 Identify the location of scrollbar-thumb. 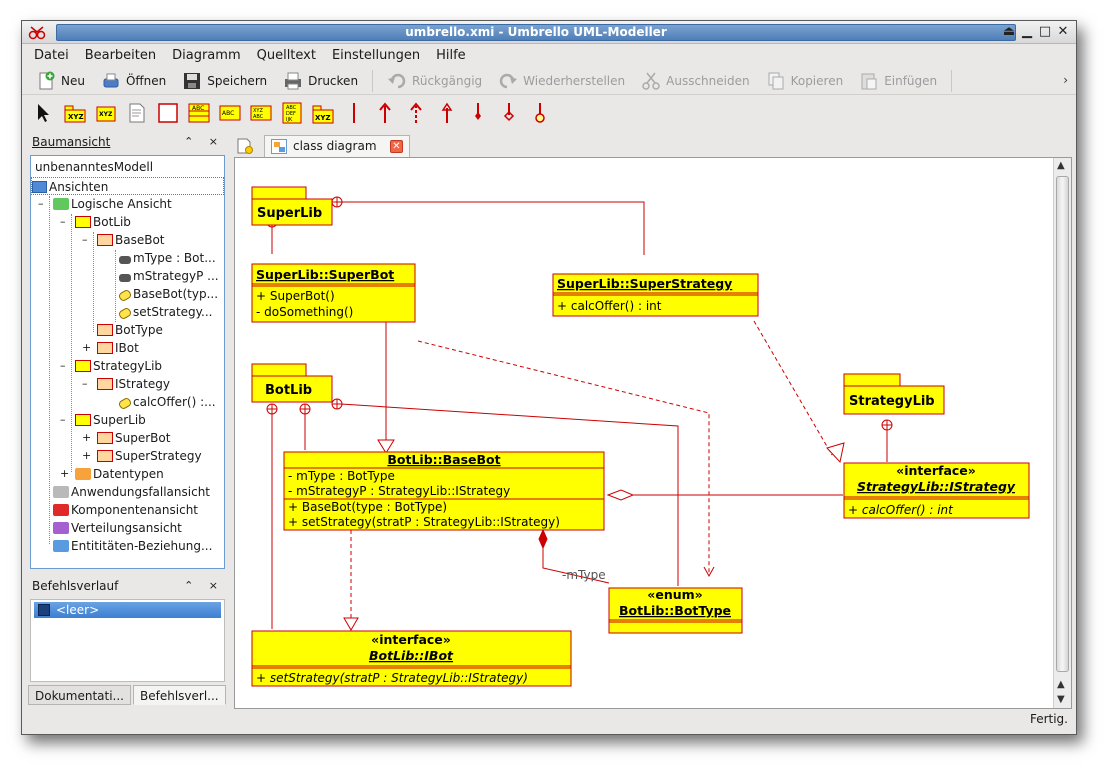
(1062, 424).